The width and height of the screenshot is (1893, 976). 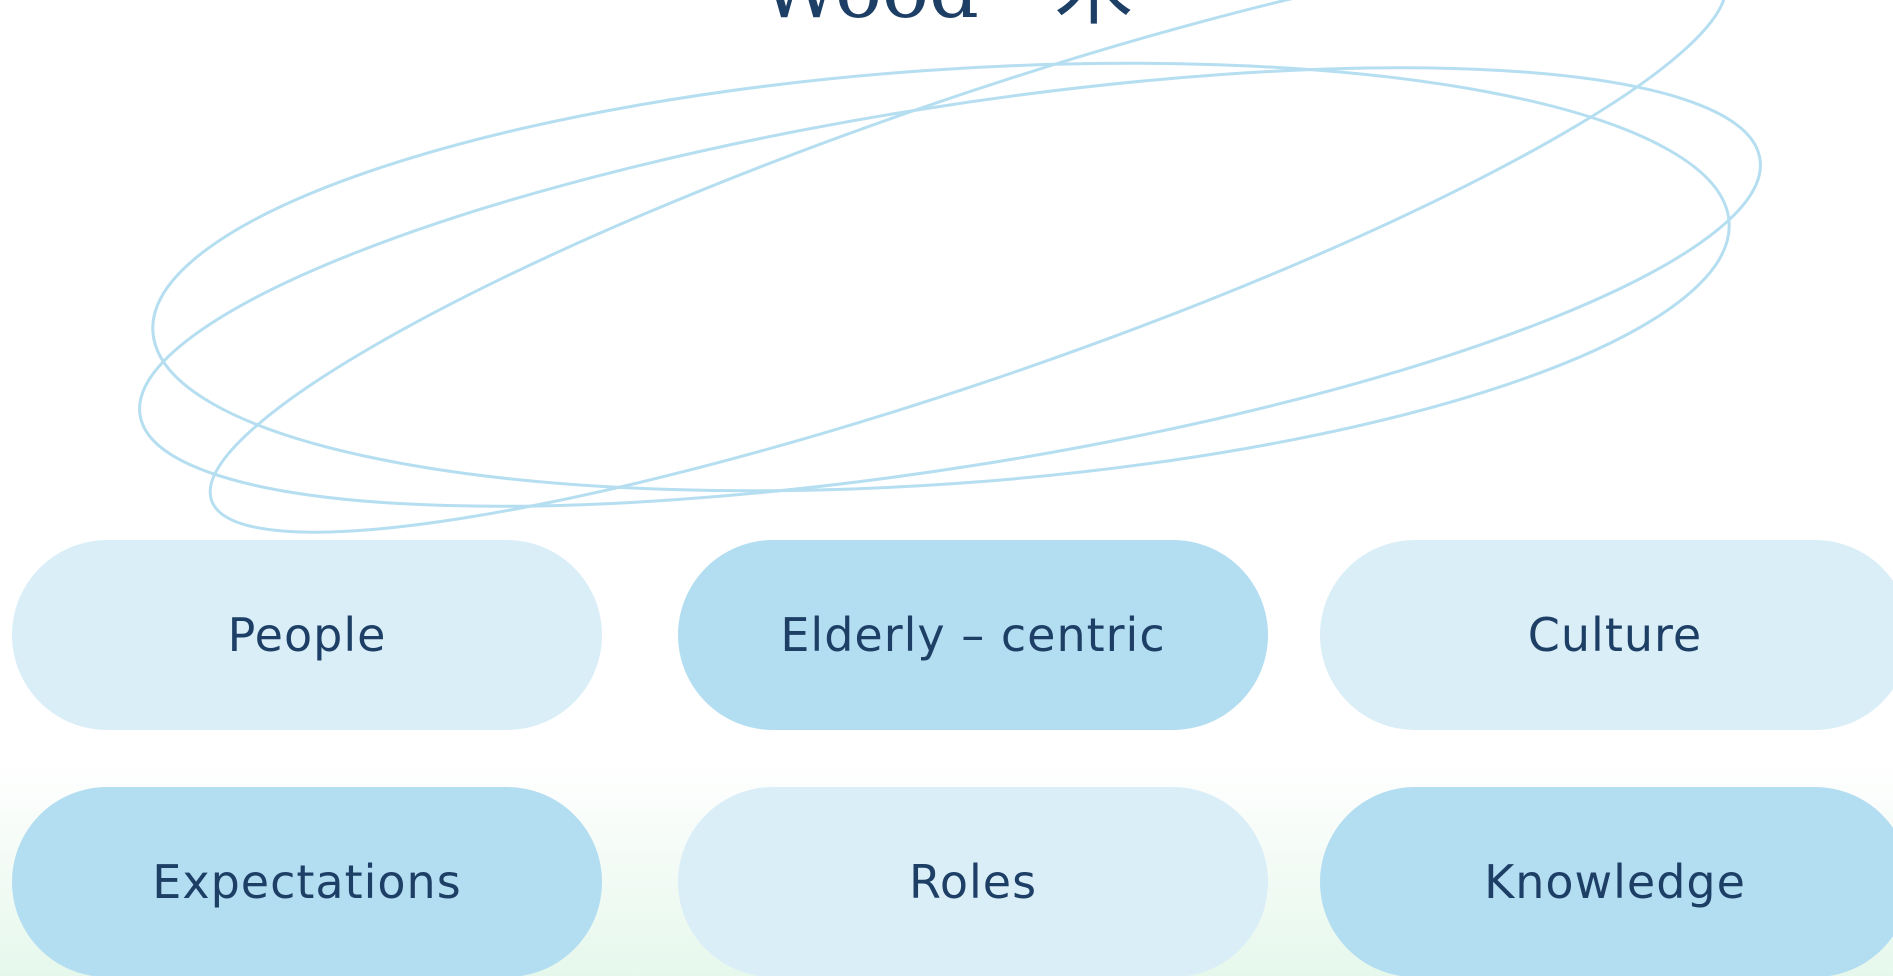 I want to click on pill-label: Knowledge, so click(x=1615, y=882).